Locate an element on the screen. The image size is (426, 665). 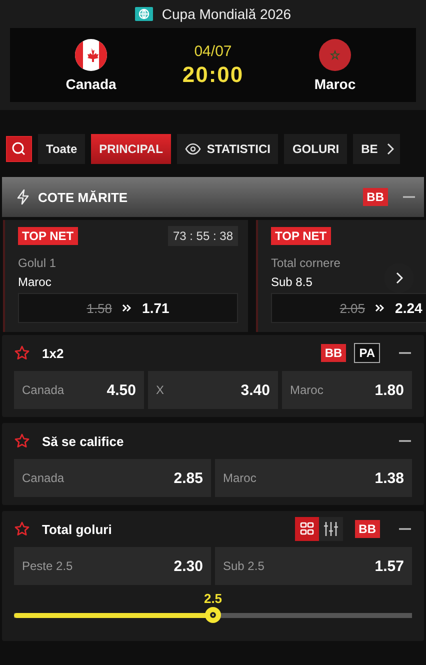
market-title: Să se califice is located at coordinates (83, 441).